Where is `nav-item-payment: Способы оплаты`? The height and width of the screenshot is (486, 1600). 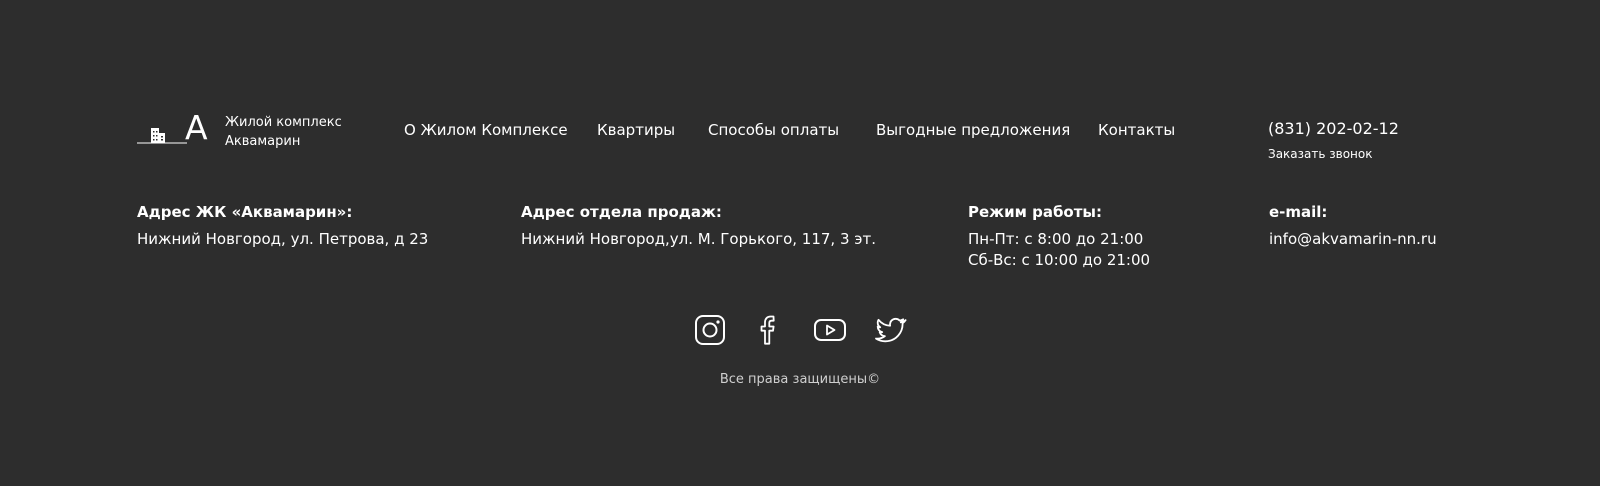 nav-item-payment: Способы оплаты is located at coordinates (773, 130).